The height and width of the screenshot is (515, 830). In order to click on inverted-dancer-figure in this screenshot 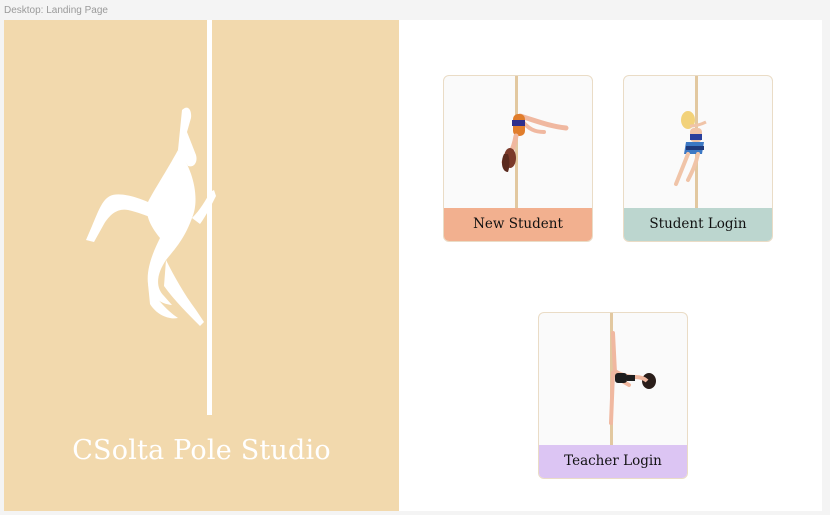, I will do `click(535, 142)`.